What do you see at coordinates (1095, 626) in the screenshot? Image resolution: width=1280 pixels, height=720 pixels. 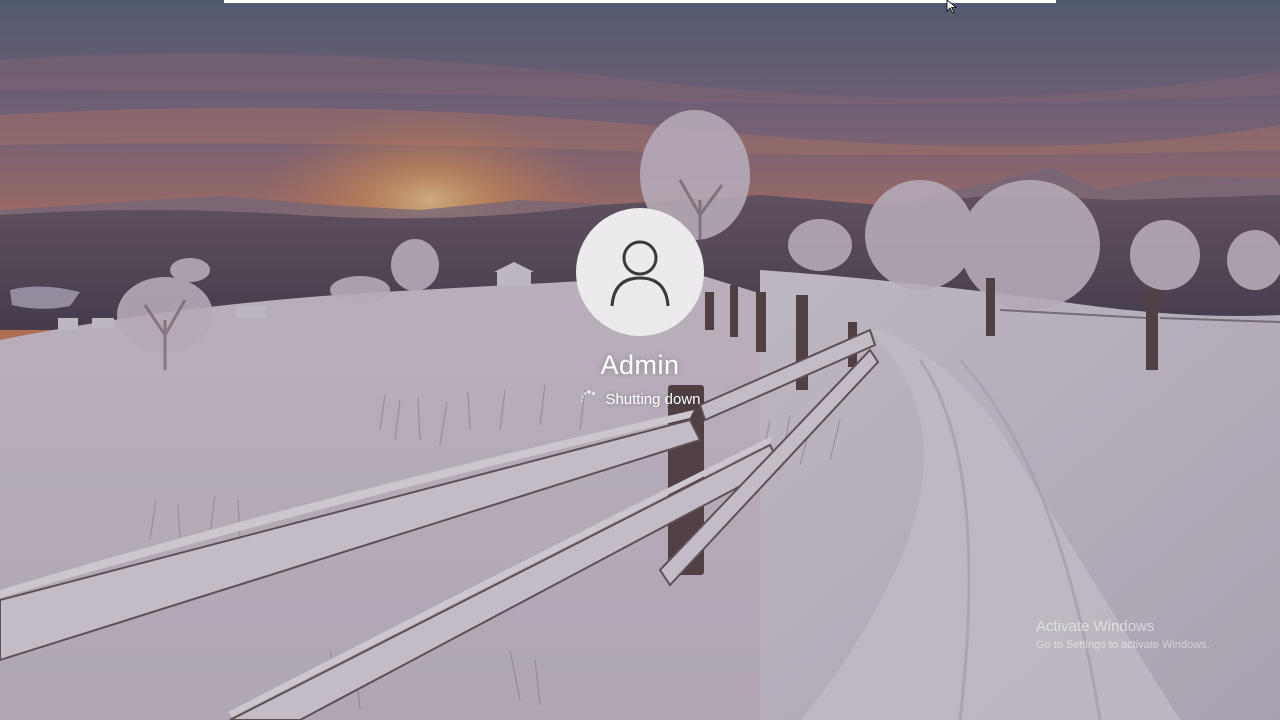 I see `watermark-title: Activate Windows` at bounding box center [1095, 626].